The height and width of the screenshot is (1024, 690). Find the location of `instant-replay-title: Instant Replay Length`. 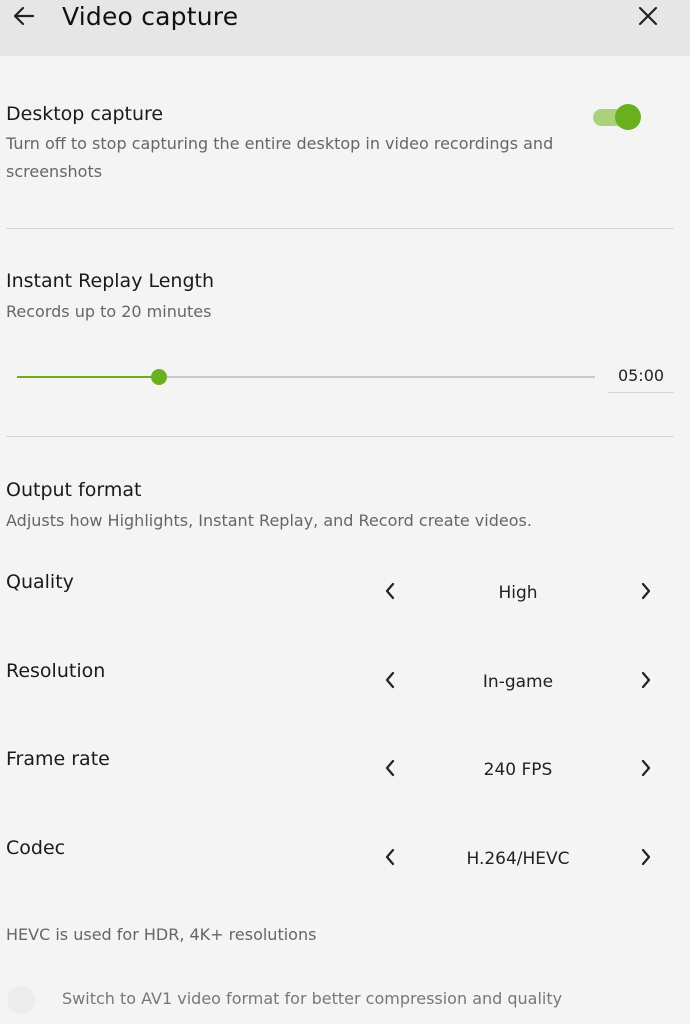

instant-replay-title: Instant Replay Length is located at coordinates (110, 281).